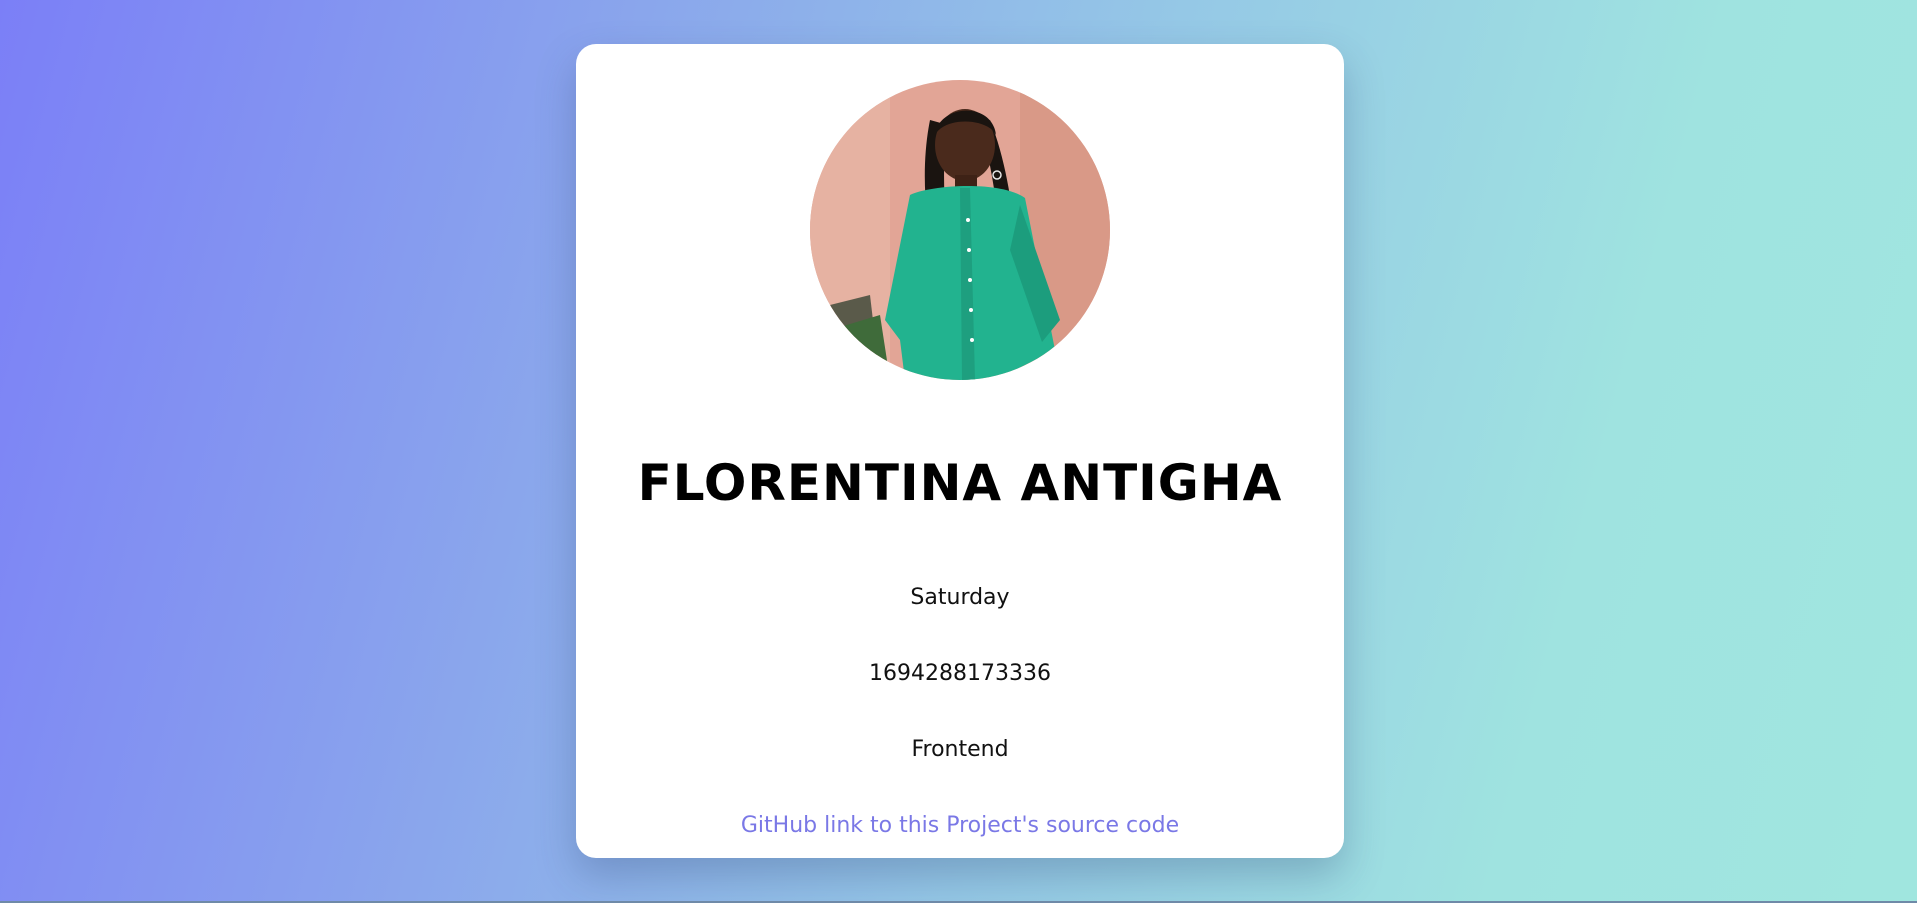 This screenshot has height=903, width=1917. I want to click on avatar-photo, so click(960, 230).